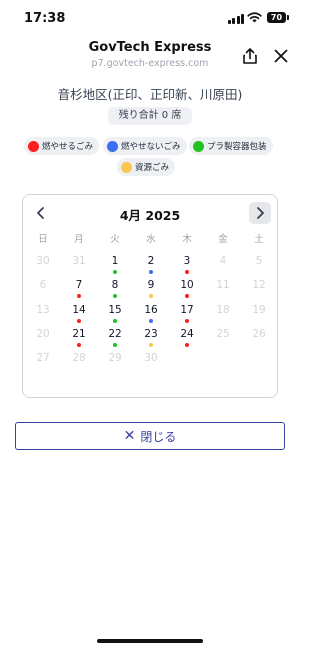  I want to click on calendar-day-number: 26, so click(259, 334).